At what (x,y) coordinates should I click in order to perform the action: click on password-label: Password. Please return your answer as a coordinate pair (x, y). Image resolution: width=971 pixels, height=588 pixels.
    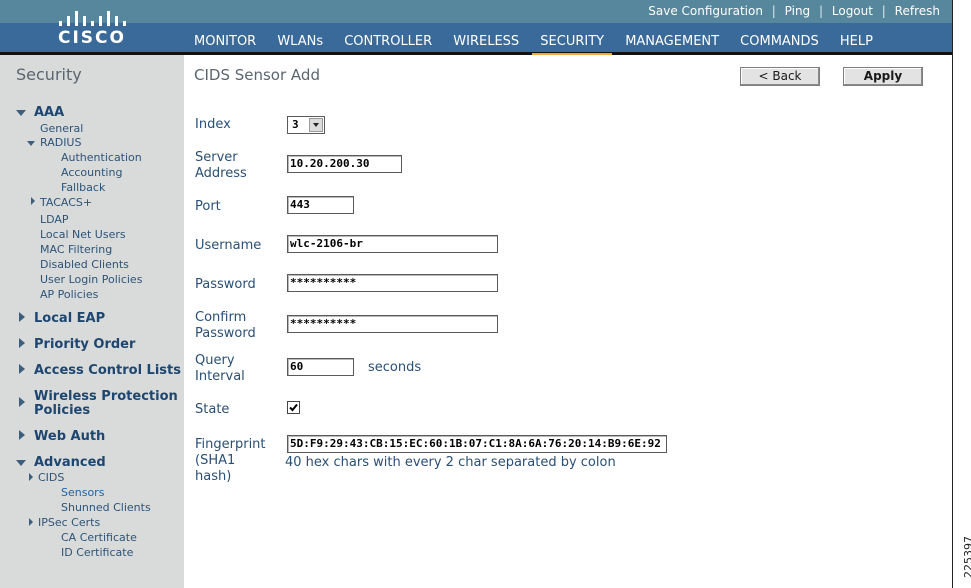
    Looking at the image, I should click on (225, 284).